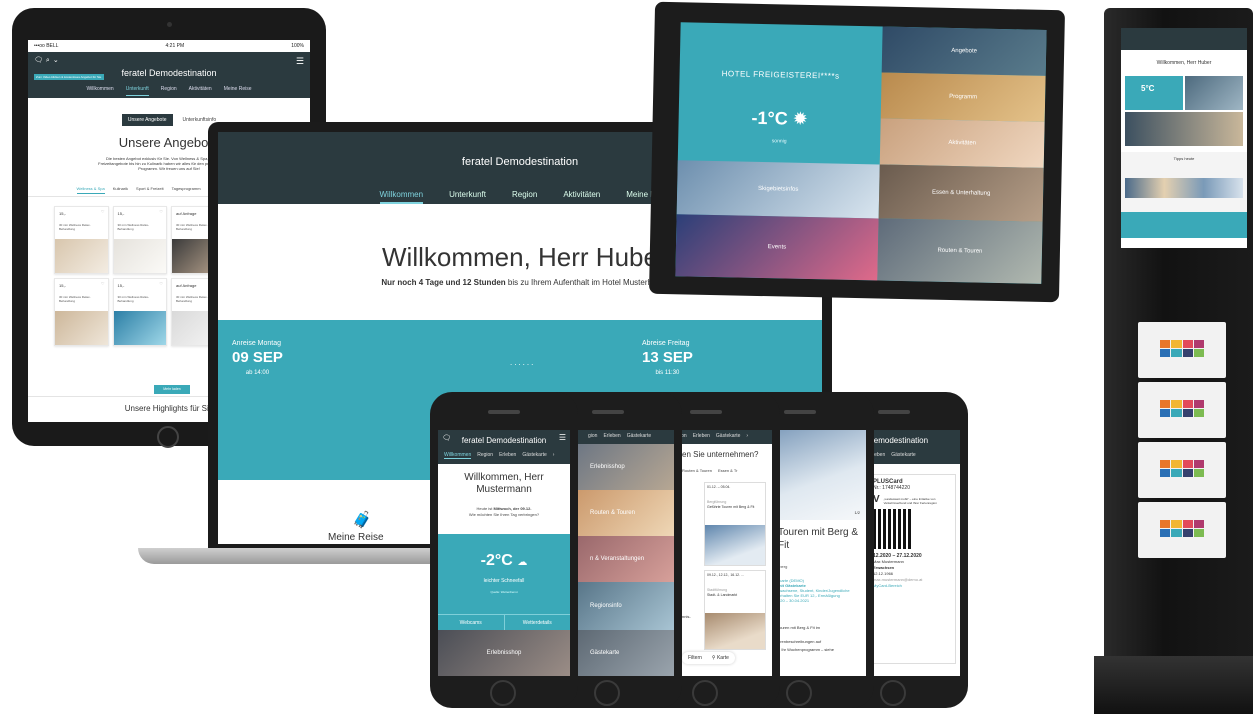  Describe the element at coordinates (592, 436) in the screenshot. I see `nav-region: gion` at that location.